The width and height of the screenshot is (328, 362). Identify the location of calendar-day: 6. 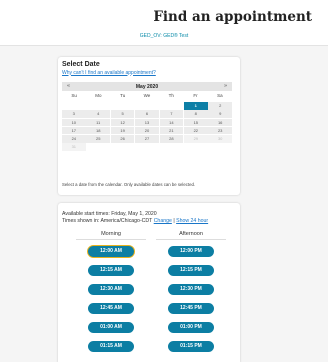
(147, 114).